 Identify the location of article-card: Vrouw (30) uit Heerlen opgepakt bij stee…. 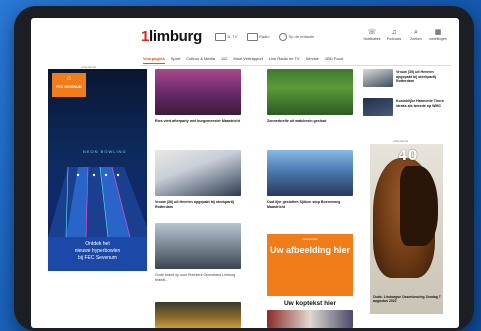
(198, 182).